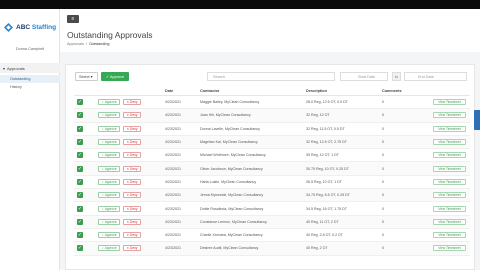  What do you see at coordinates (230, 128) in the screenshot?
I see `cell-contractor: Donna Lavelle, MyClean Consultancy` at bounding box center [230, 128].